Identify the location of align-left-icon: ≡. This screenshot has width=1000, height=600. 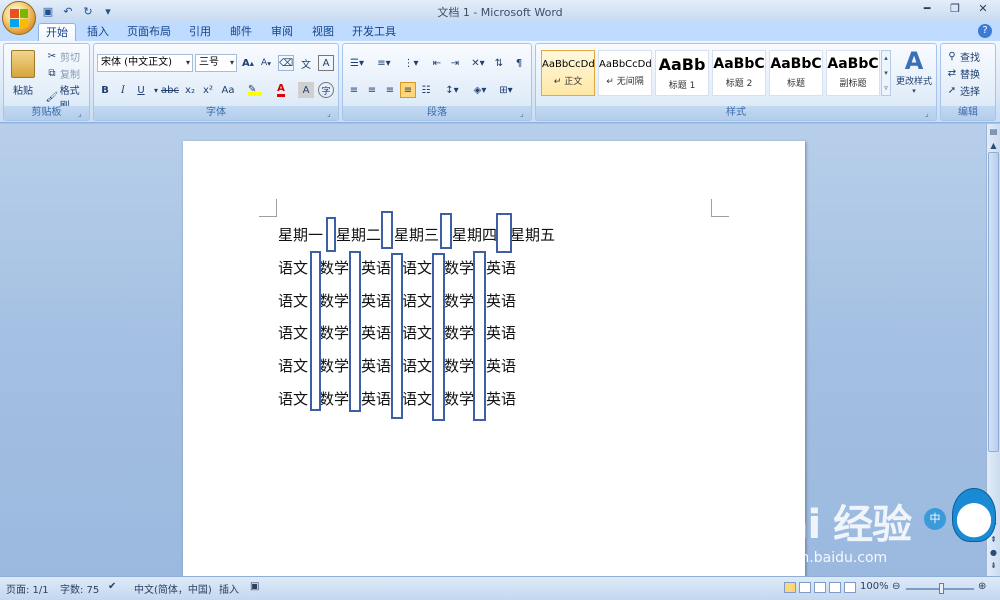
(354, 90).